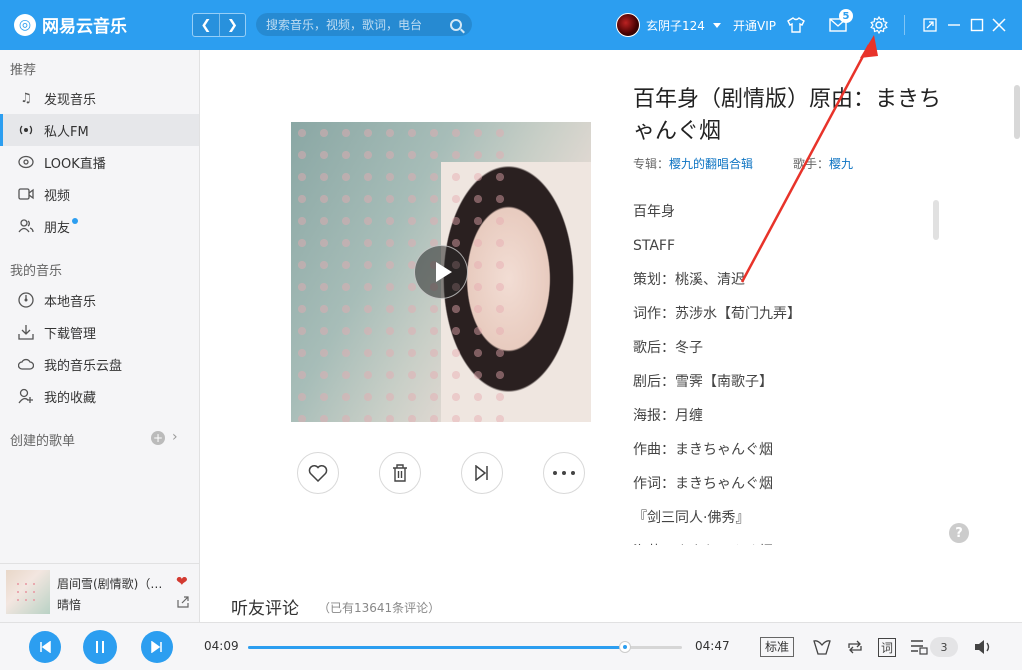 This screenshot has width=1022, height=670. What do you see at coordinates (712, 646) in the screenshot?
I see `total-time: 04:47` at bounding box center [712, 646].